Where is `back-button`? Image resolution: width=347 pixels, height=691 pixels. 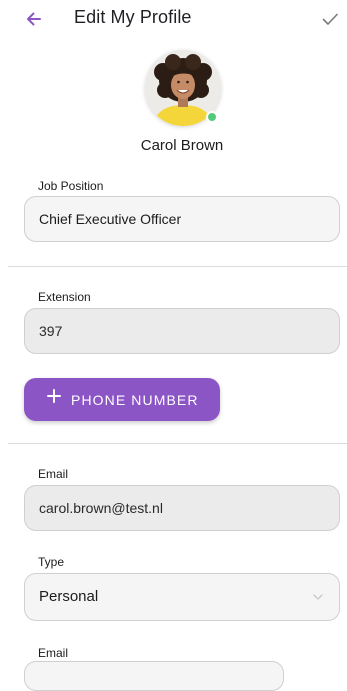
back-button is located at coordinates (34, 19).